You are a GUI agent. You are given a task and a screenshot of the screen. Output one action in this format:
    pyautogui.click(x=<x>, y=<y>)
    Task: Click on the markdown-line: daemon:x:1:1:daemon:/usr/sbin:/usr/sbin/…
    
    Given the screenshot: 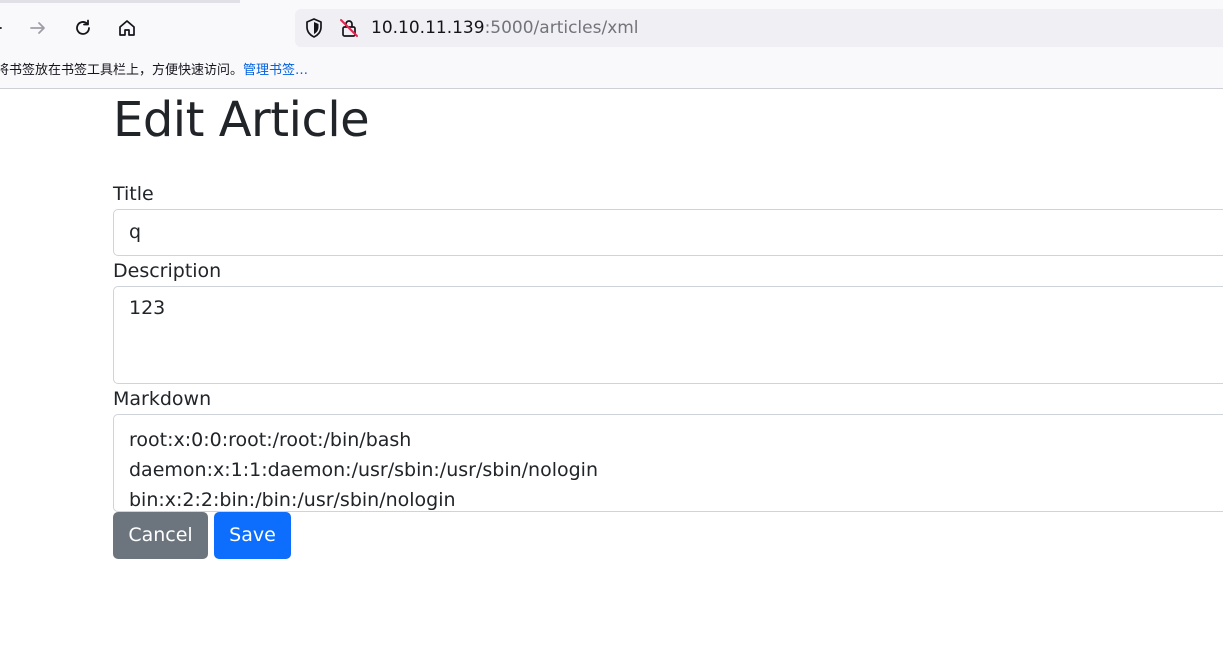 What is the action you would take?
    pyautogui.click(x=363, y=470)
    